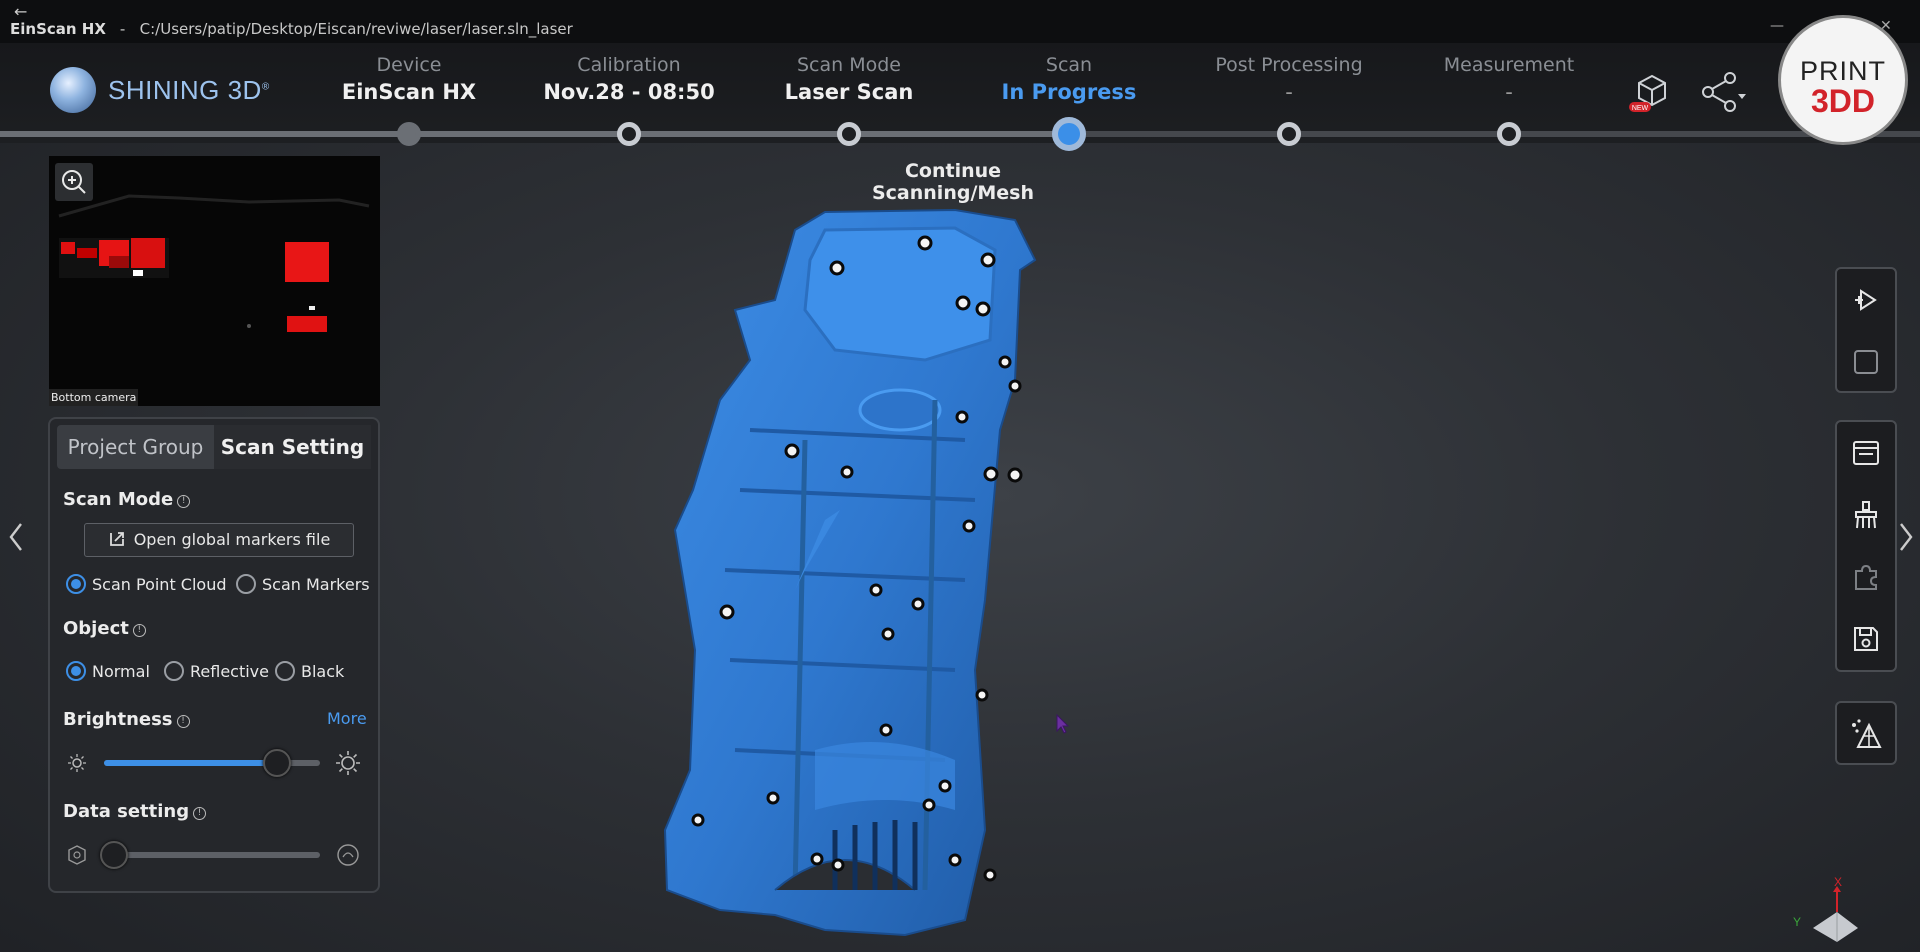  Describe the element at coordinates (849, 79) in the screenshot. I see `step-scan-mode: Scan Mode Laser Scan` at that location.